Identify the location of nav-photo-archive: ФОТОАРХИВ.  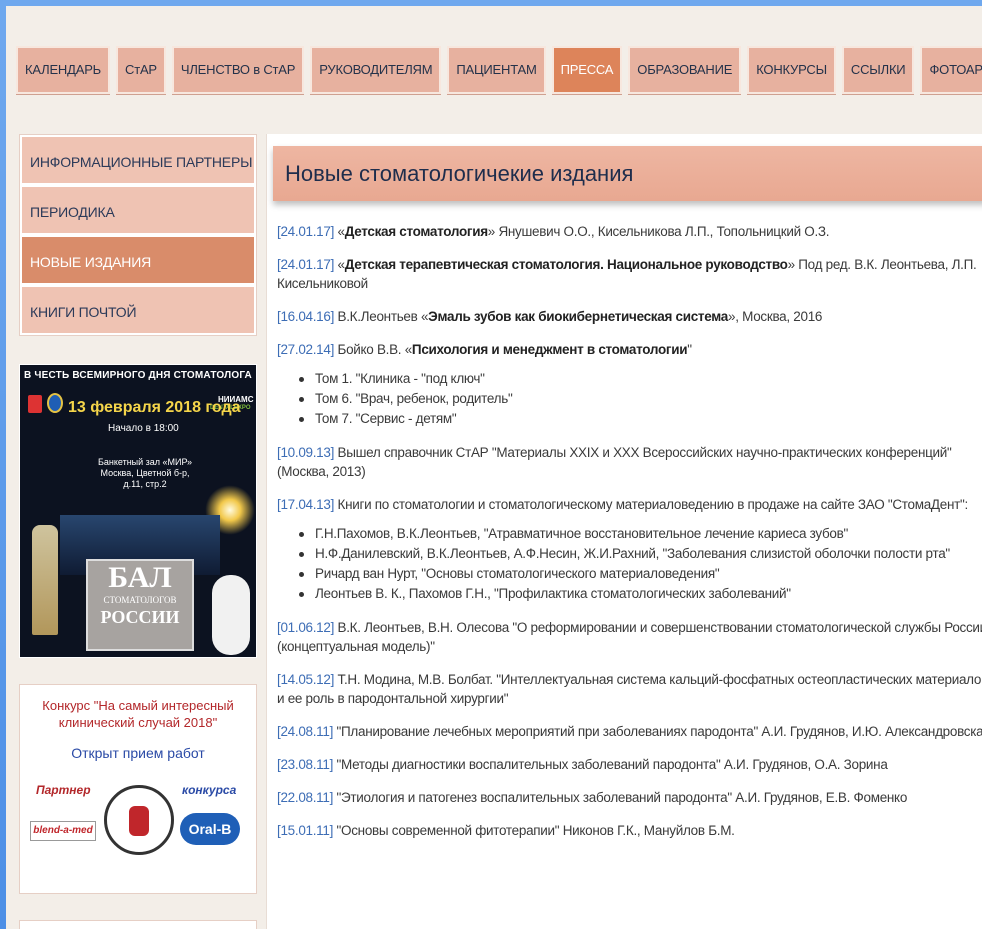
(951, 70).